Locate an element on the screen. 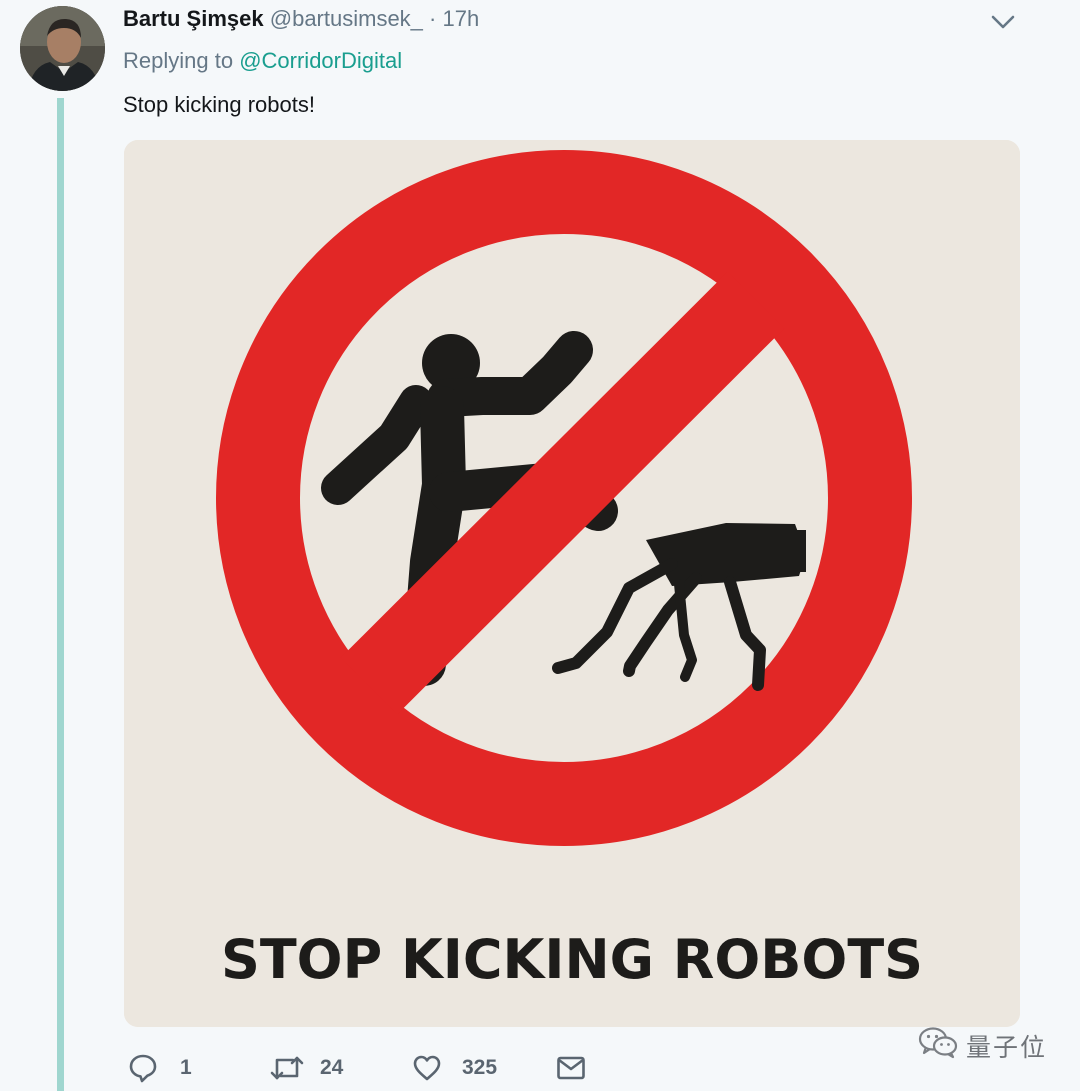  direct-message-button is located at coordinates (571, 1068).